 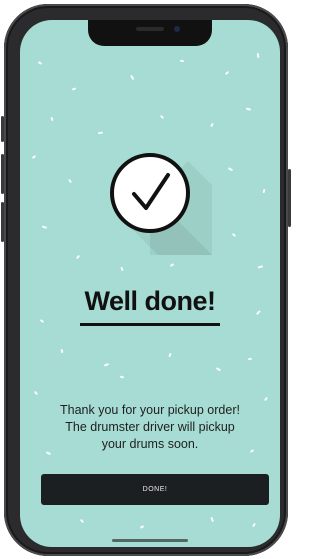 What do you see at coordinates (150, 324) in the screenshot?
I see `title-underline` at bounding box center [150, 324].